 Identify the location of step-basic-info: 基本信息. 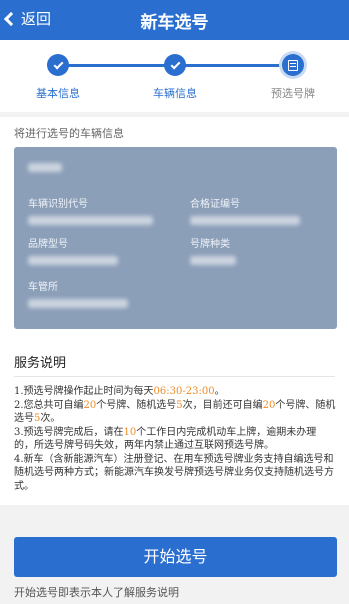
(58, 77).